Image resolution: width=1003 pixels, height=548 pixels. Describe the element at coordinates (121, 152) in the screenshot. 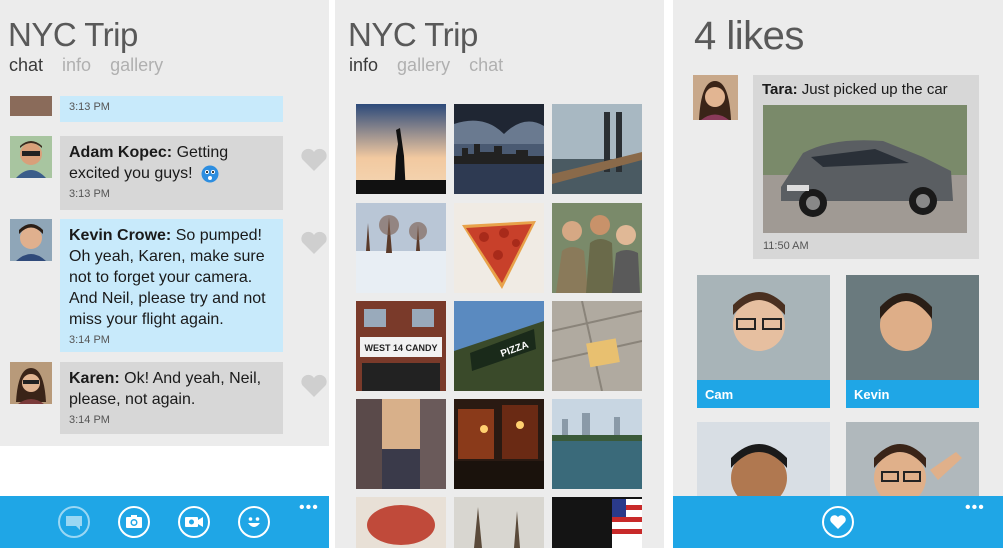

I see `message-author: Adam Kopec:` at that location.